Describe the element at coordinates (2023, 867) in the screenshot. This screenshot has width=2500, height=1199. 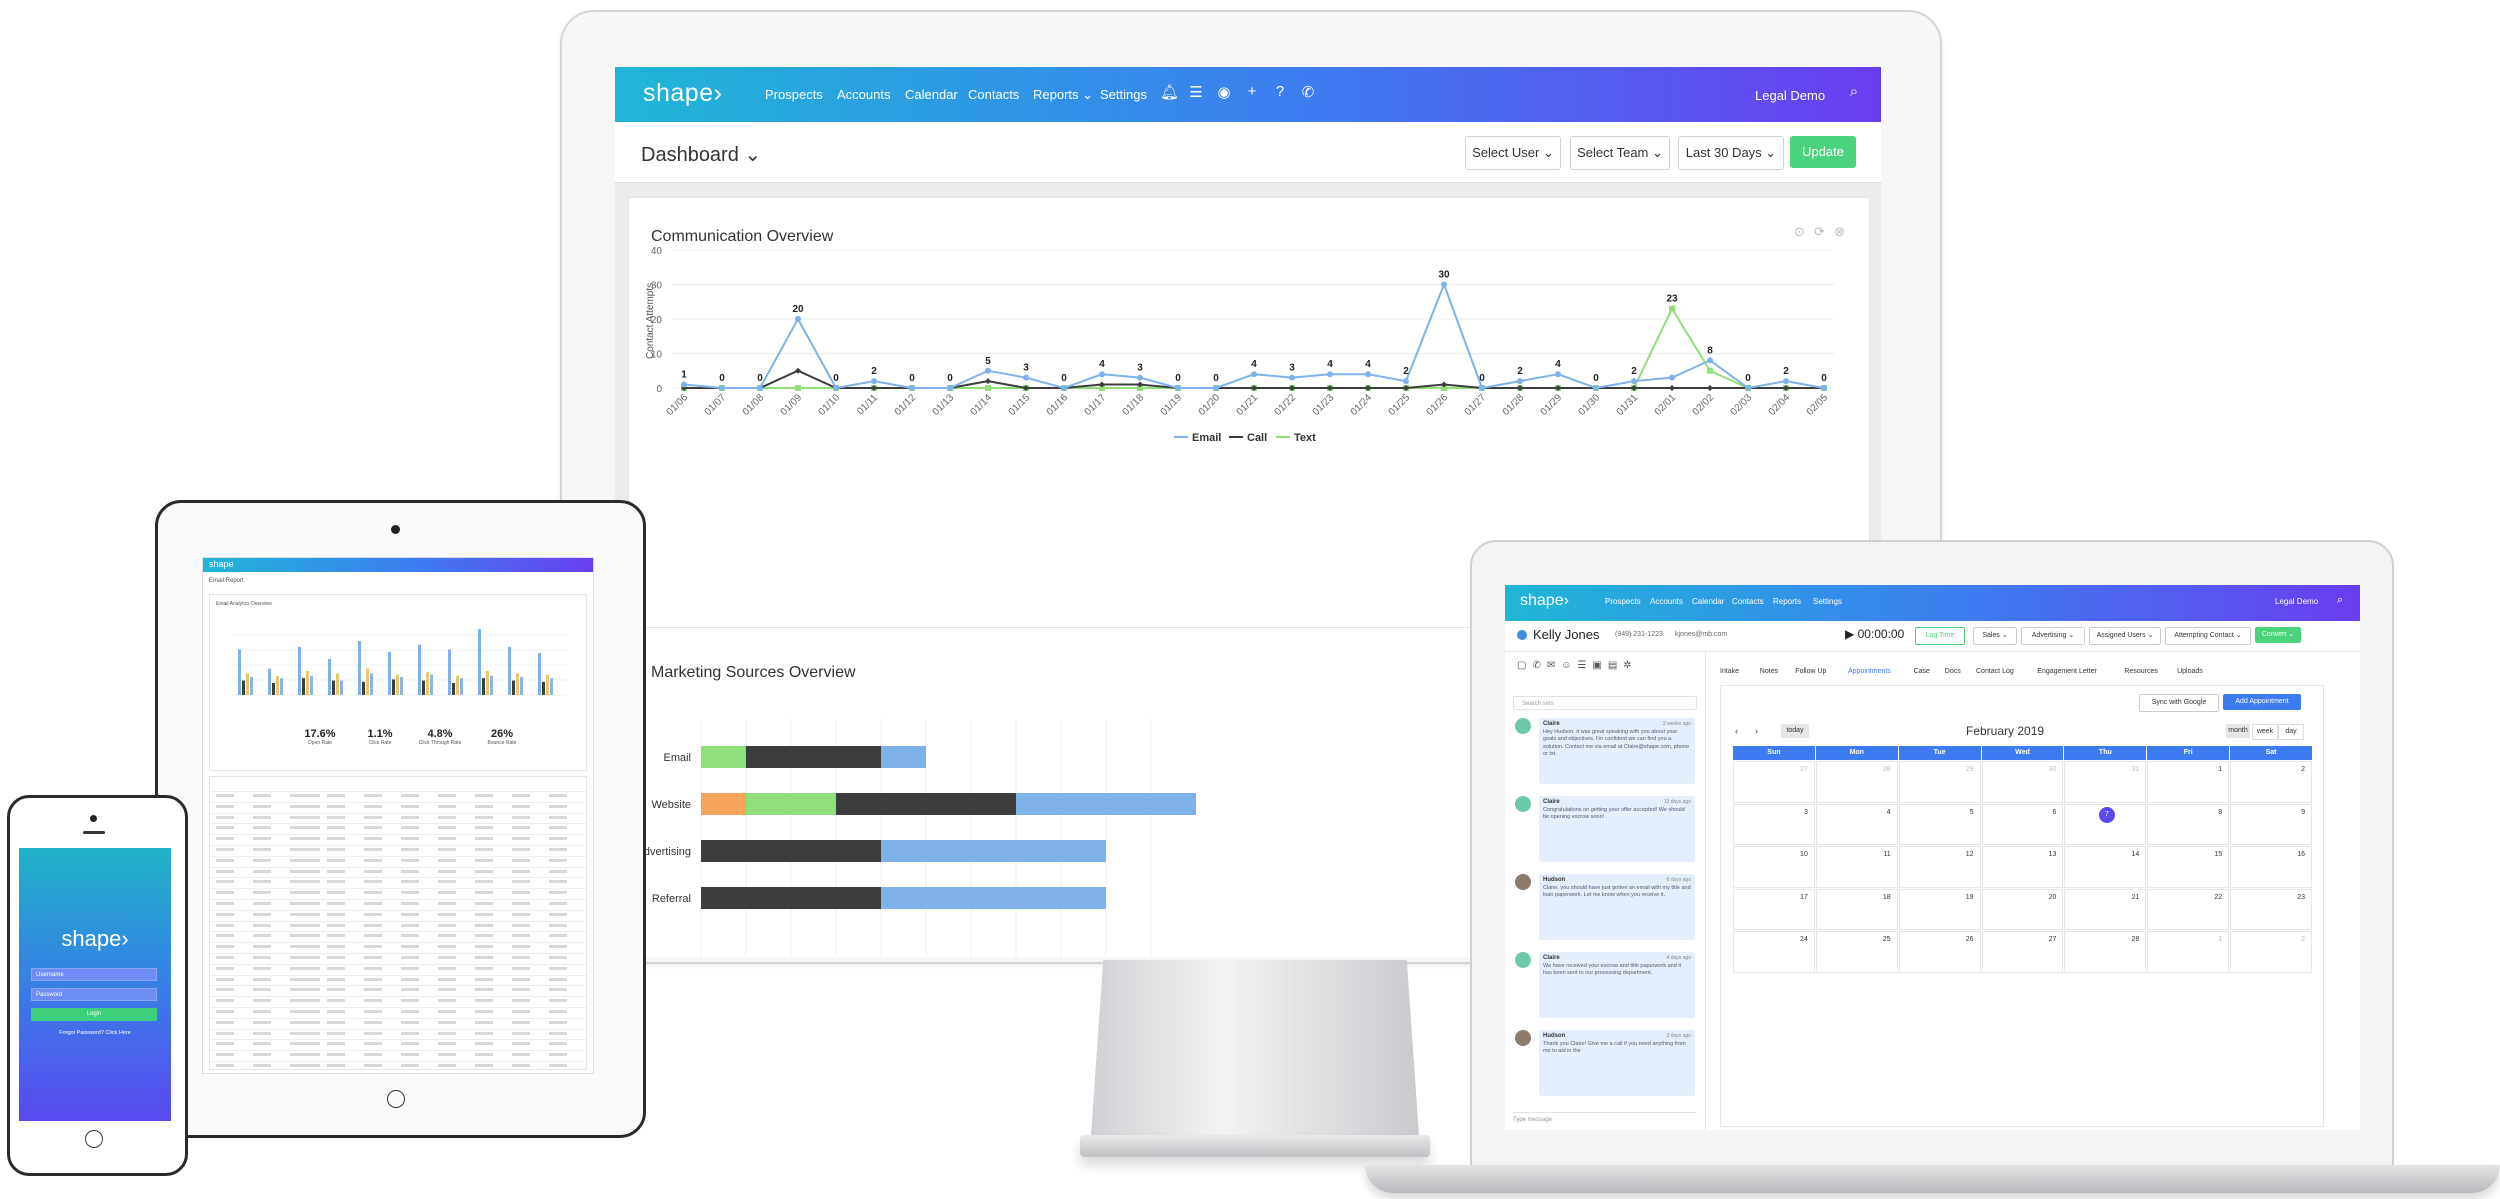
I see `calendar-day-cell: 13` at that location.